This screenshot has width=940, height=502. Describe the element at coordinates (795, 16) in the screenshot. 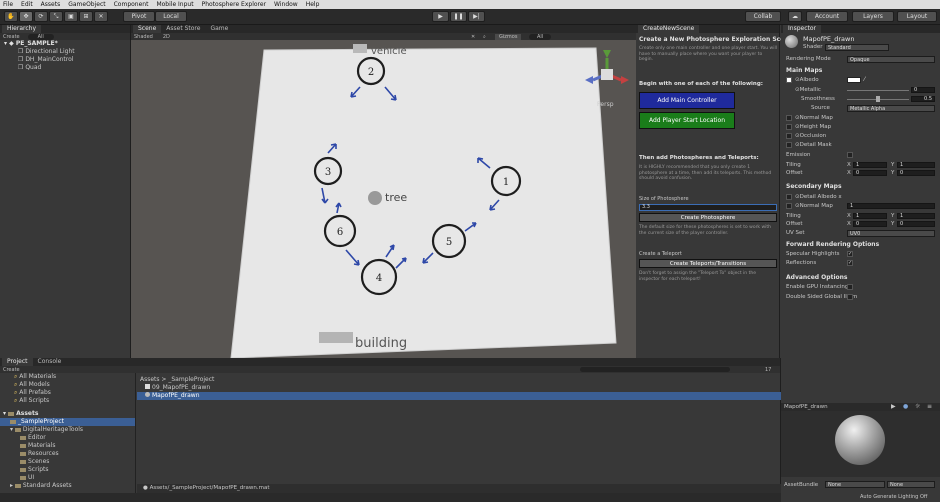

I see `cloud-button: ☁` at that location.